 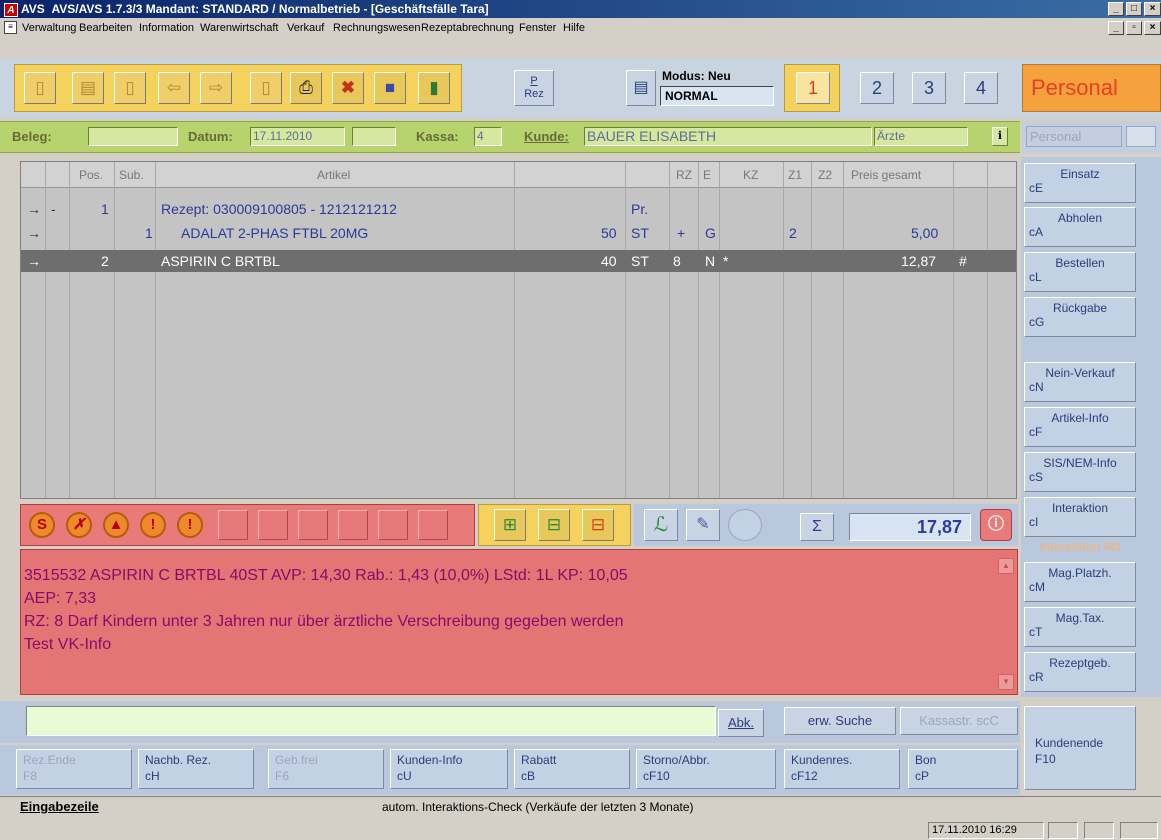 I want to click on nein-verkauf-button: Nein-Verkauf cN, so click(x=1080, y=382).